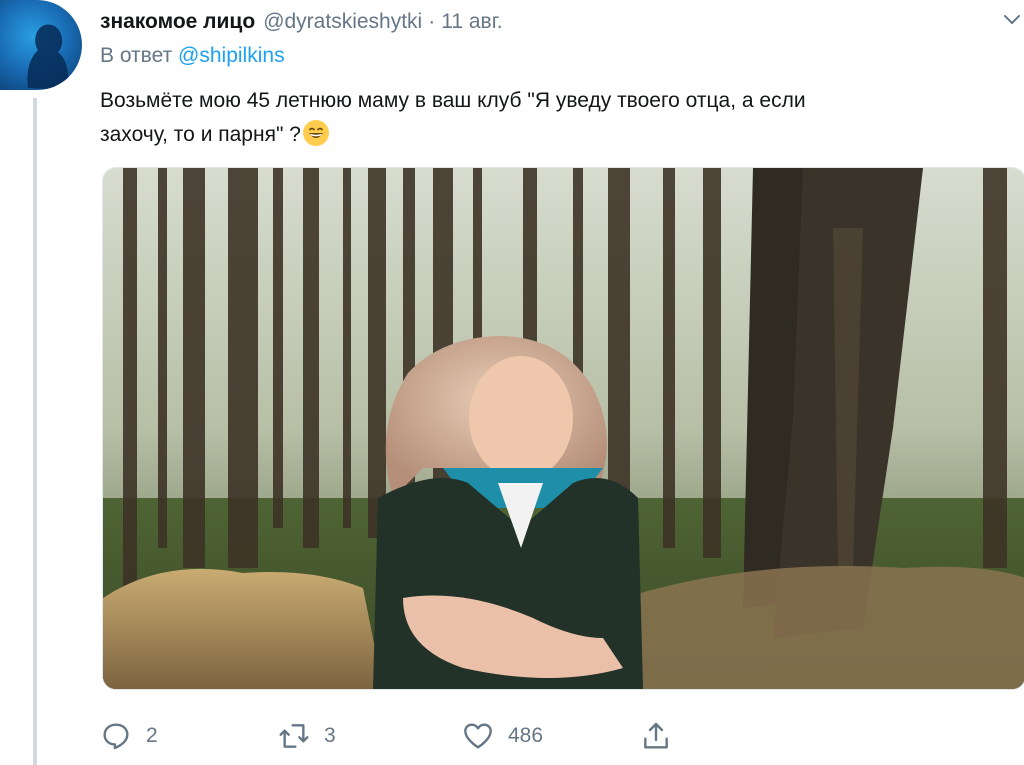 Image resolution: width=1024 pixels, height=765 pixels. What do you see at coordinates (502, 736) in the screenshot?
I see `like-button: 486` at bounding box center [502, 736].